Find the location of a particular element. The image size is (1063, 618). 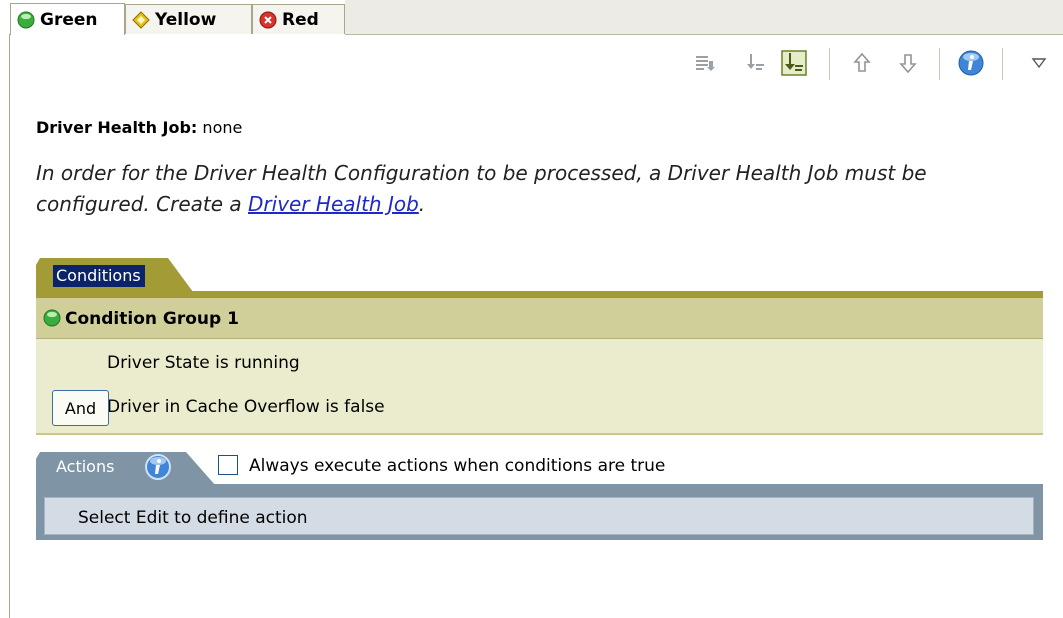

and-button: And is located at coordinates (80, 408).